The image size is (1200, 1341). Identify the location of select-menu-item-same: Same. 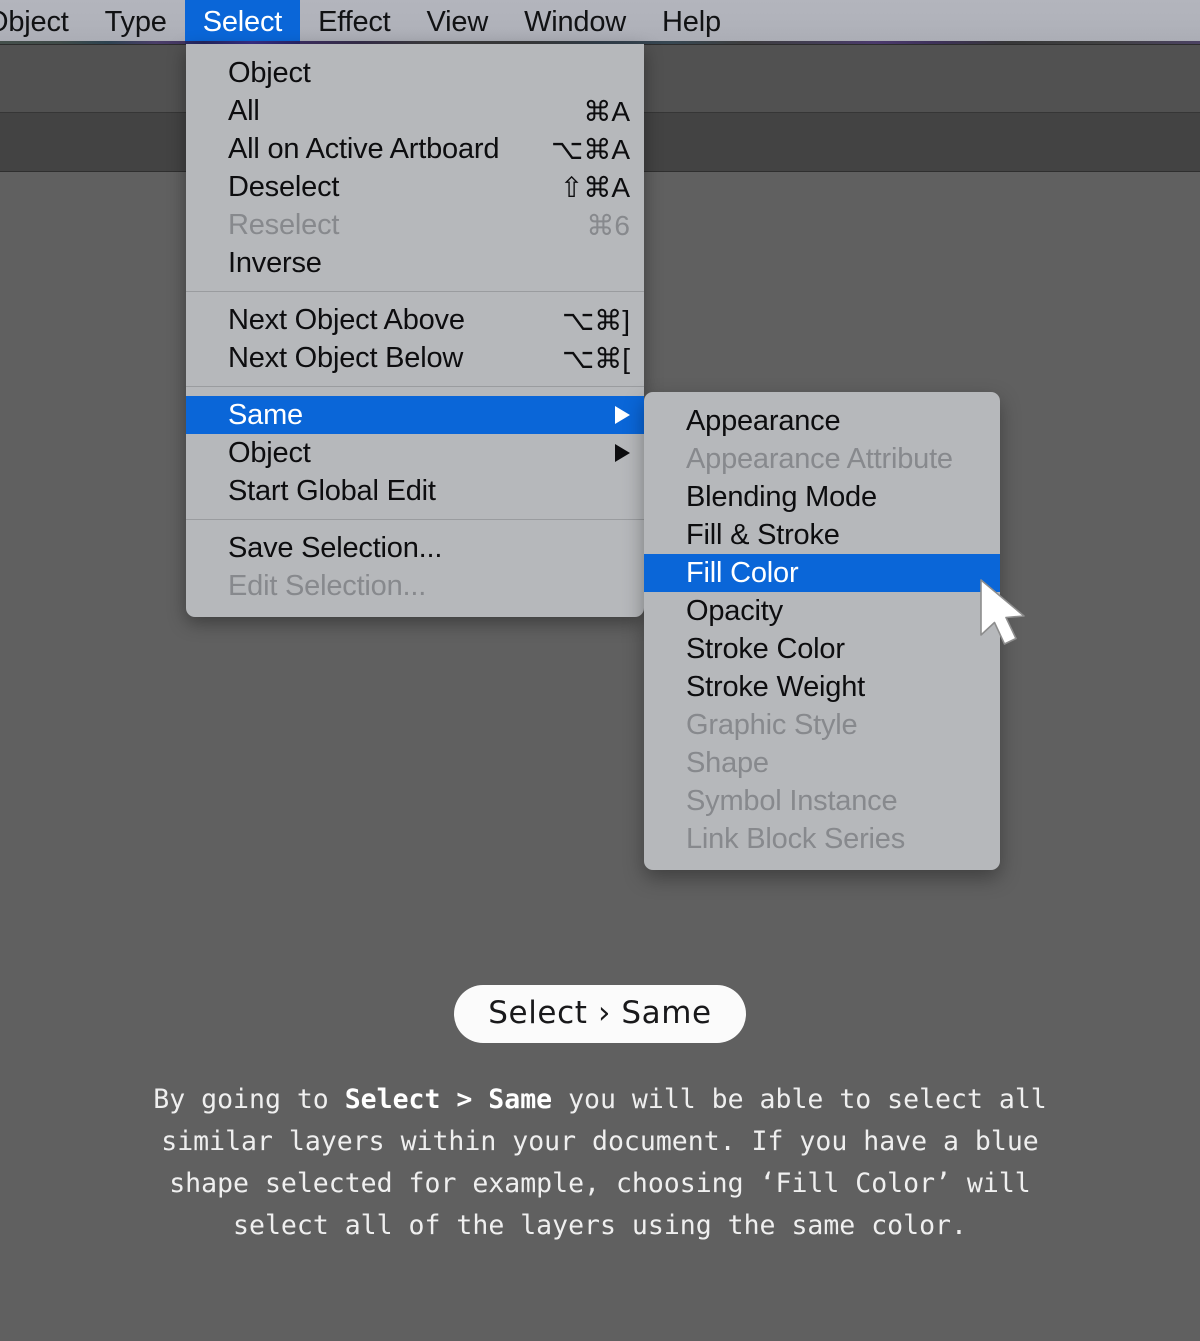
(415, 415).